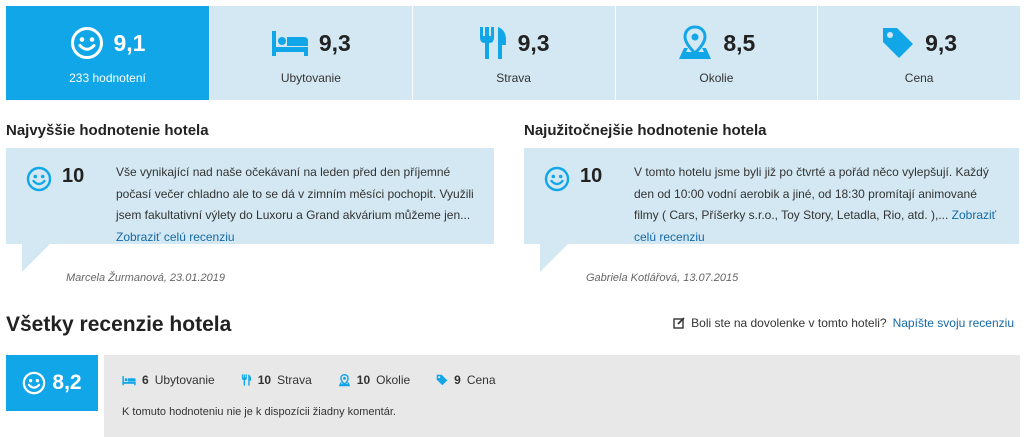 This screenshot has height=437, width=1024. What do you see at coordinates (294, 380) in the screenshot?
I see `subrating-label: Strava` at bounding box center [294, 380].